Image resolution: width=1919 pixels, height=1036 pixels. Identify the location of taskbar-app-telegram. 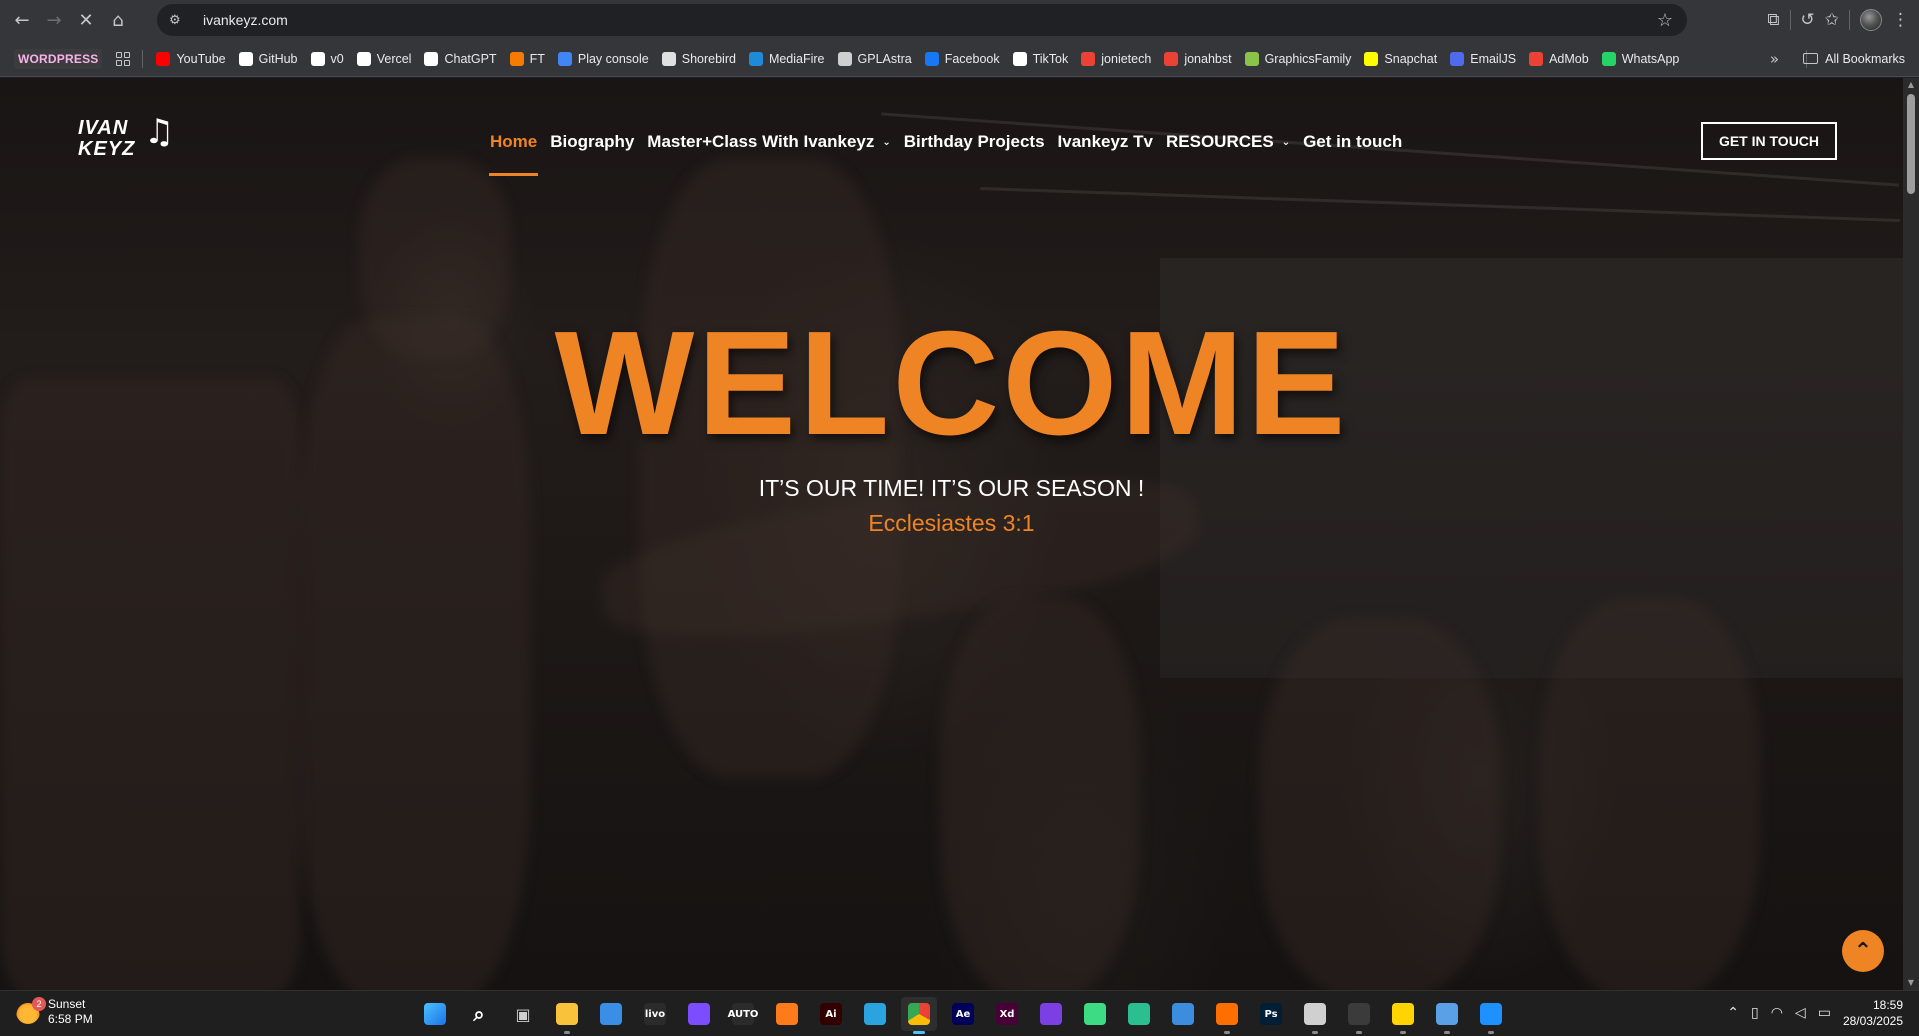
(875, 1014).